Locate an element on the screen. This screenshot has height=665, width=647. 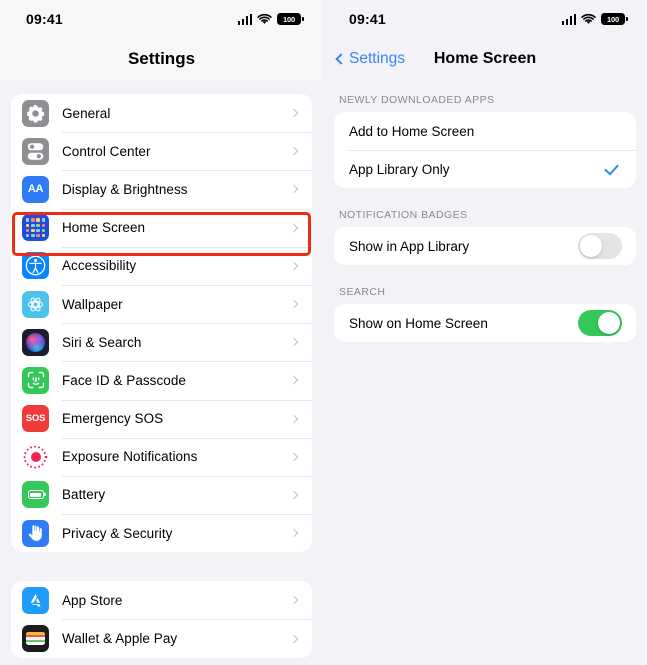
sidebar-item-privacy-security: Privacy & Security is located at coordinates (161, 533).